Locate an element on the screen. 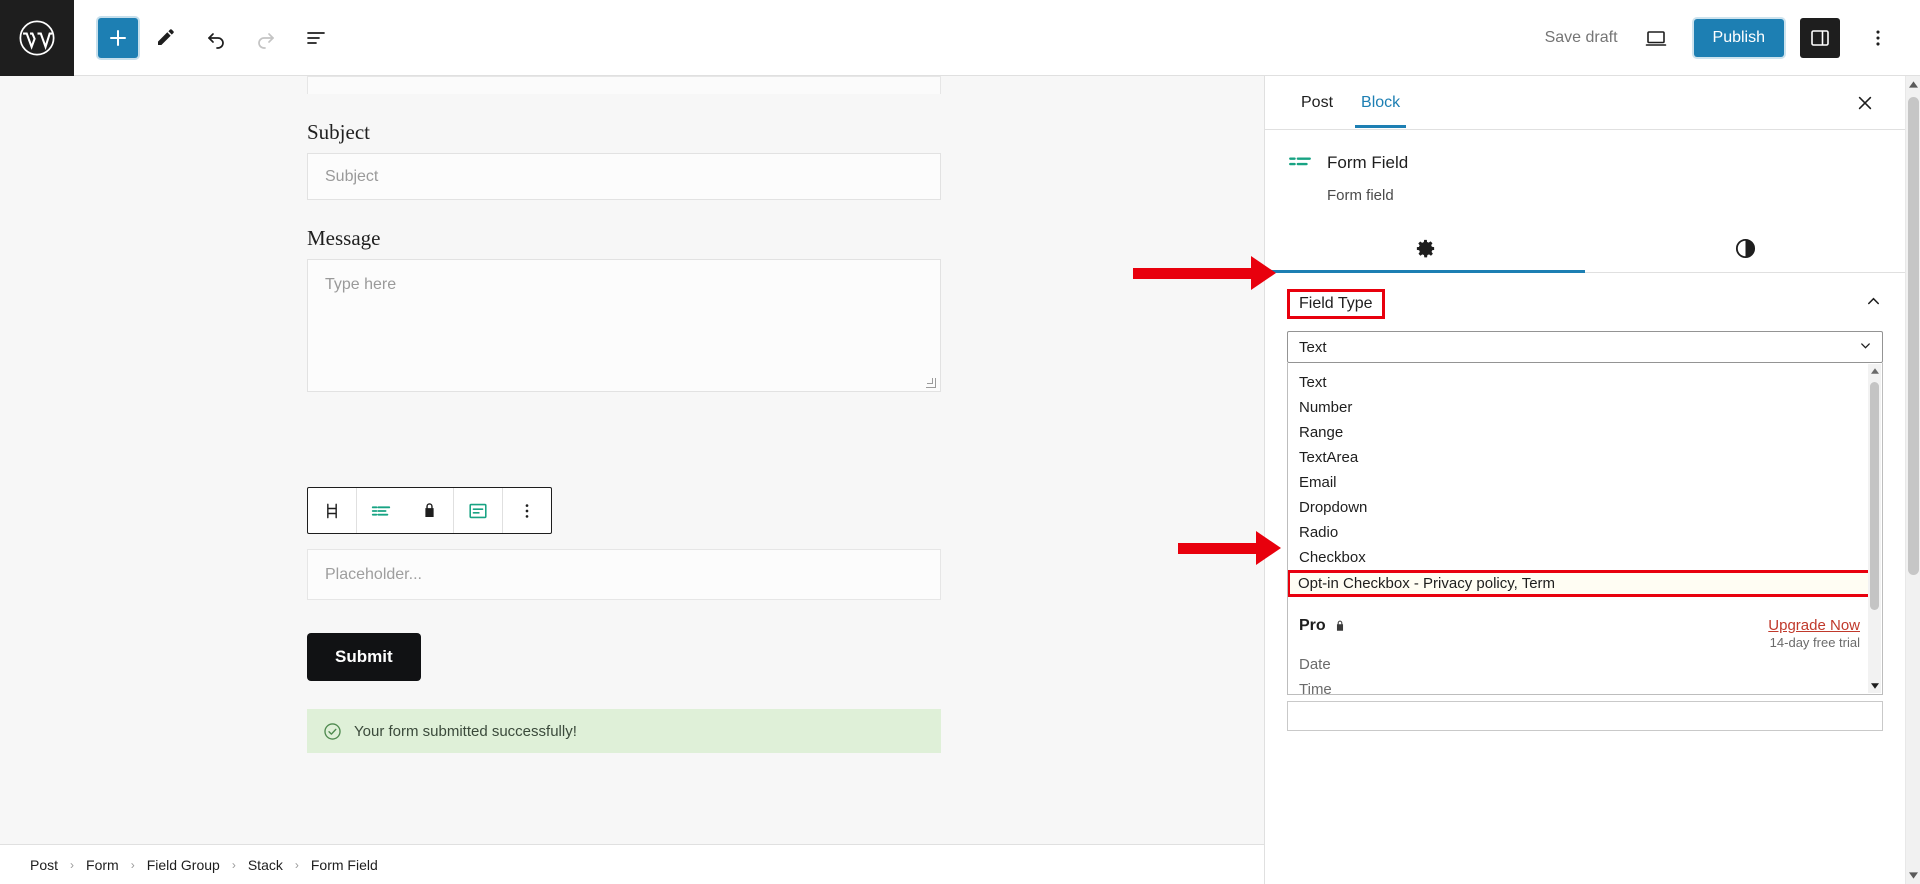 The height and width of the screenshot is (884, 1920). block-toolbar-type-group is located at coordinates (405, 510).